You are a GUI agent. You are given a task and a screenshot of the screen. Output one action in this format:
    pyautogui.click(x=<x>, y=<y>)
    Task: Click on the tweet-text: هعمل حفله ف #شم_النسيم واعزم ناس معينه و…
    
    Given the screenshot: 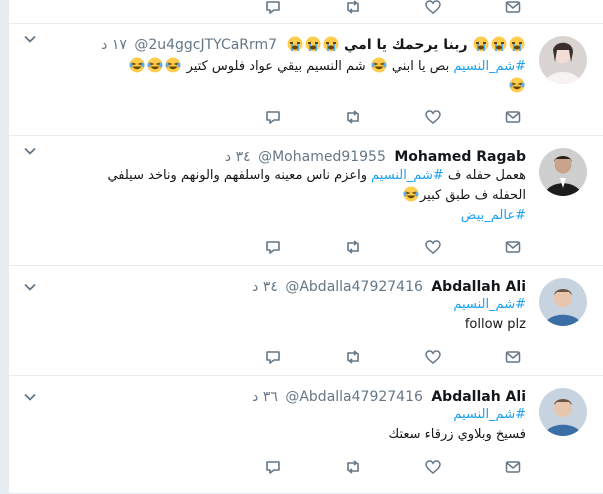 What is the action you would take?
    pyautogui.click(x=273, y=196)
    